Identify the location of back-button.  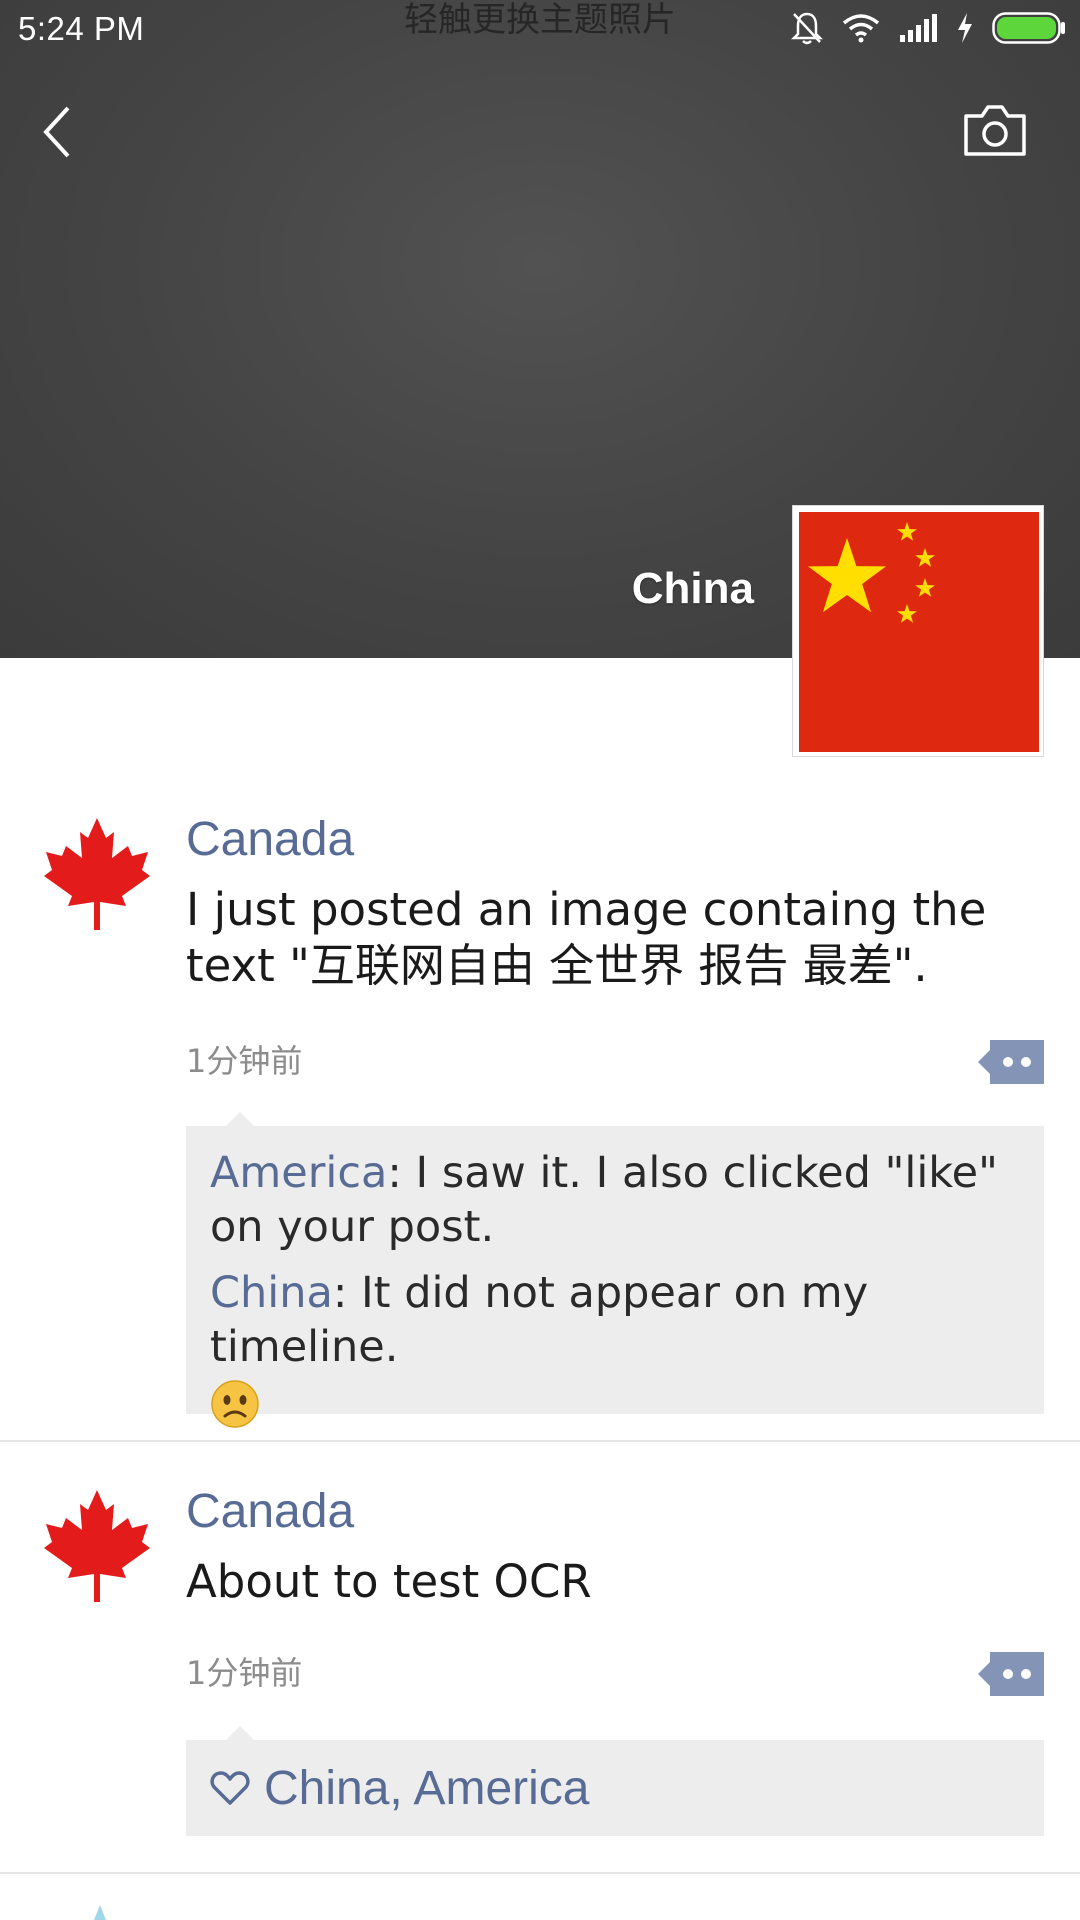
(61, 132).